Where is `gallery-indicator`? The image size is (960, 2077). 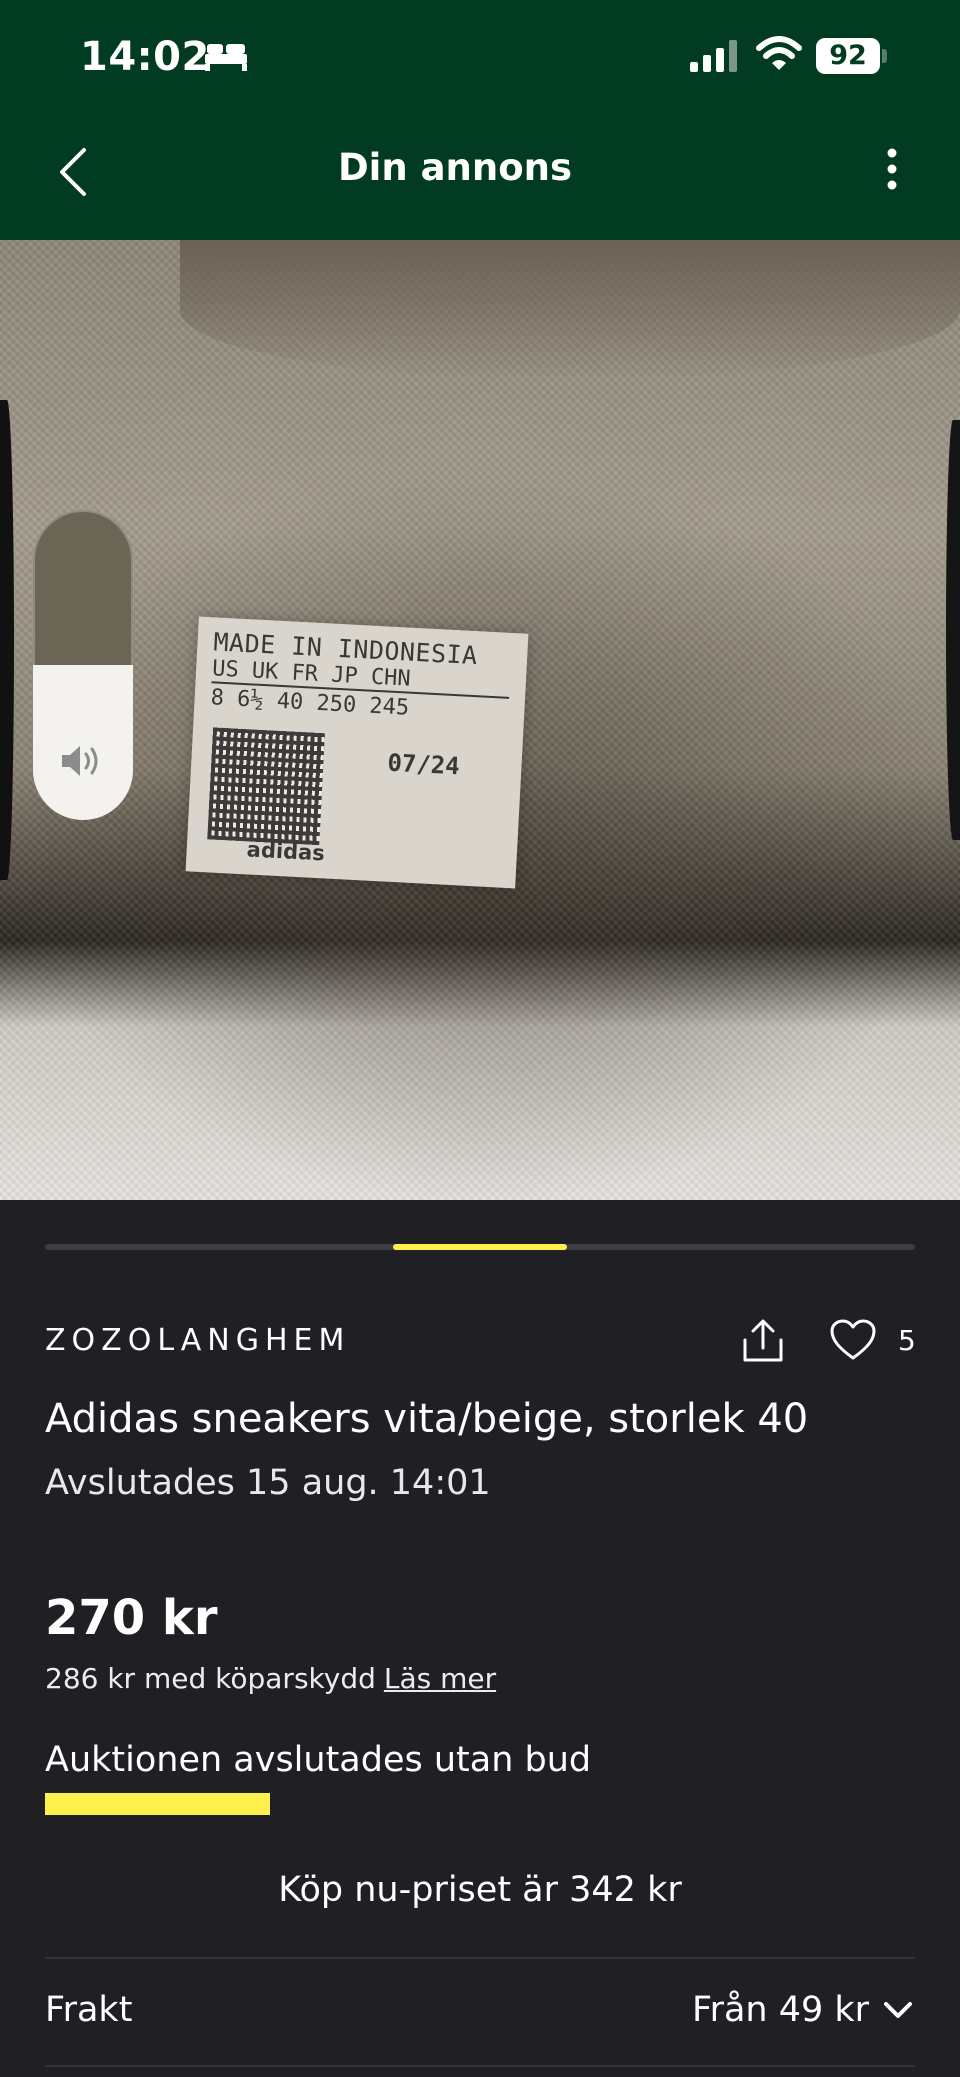
gallery-indicator is located at coordinates (480, 1247).